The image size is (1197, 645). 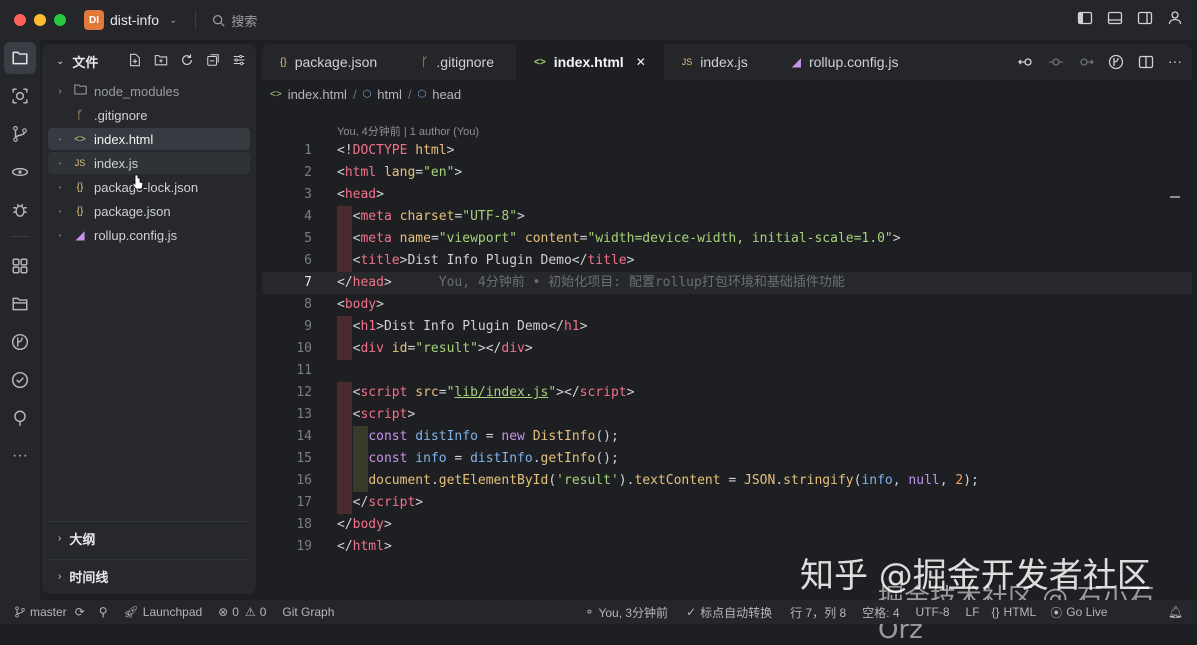 I want to click on bell-icon: 🔔︎, so click(x=1175, y=612).